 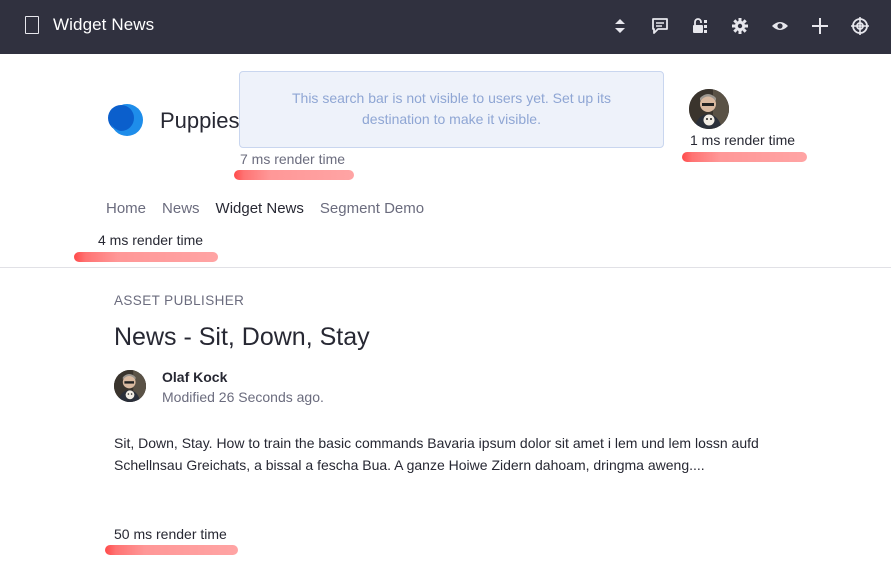 What do you see at coordinates (445, 27) in the screenshot?
I see `control-menu: Widget News` at bounding box center [445, 27].